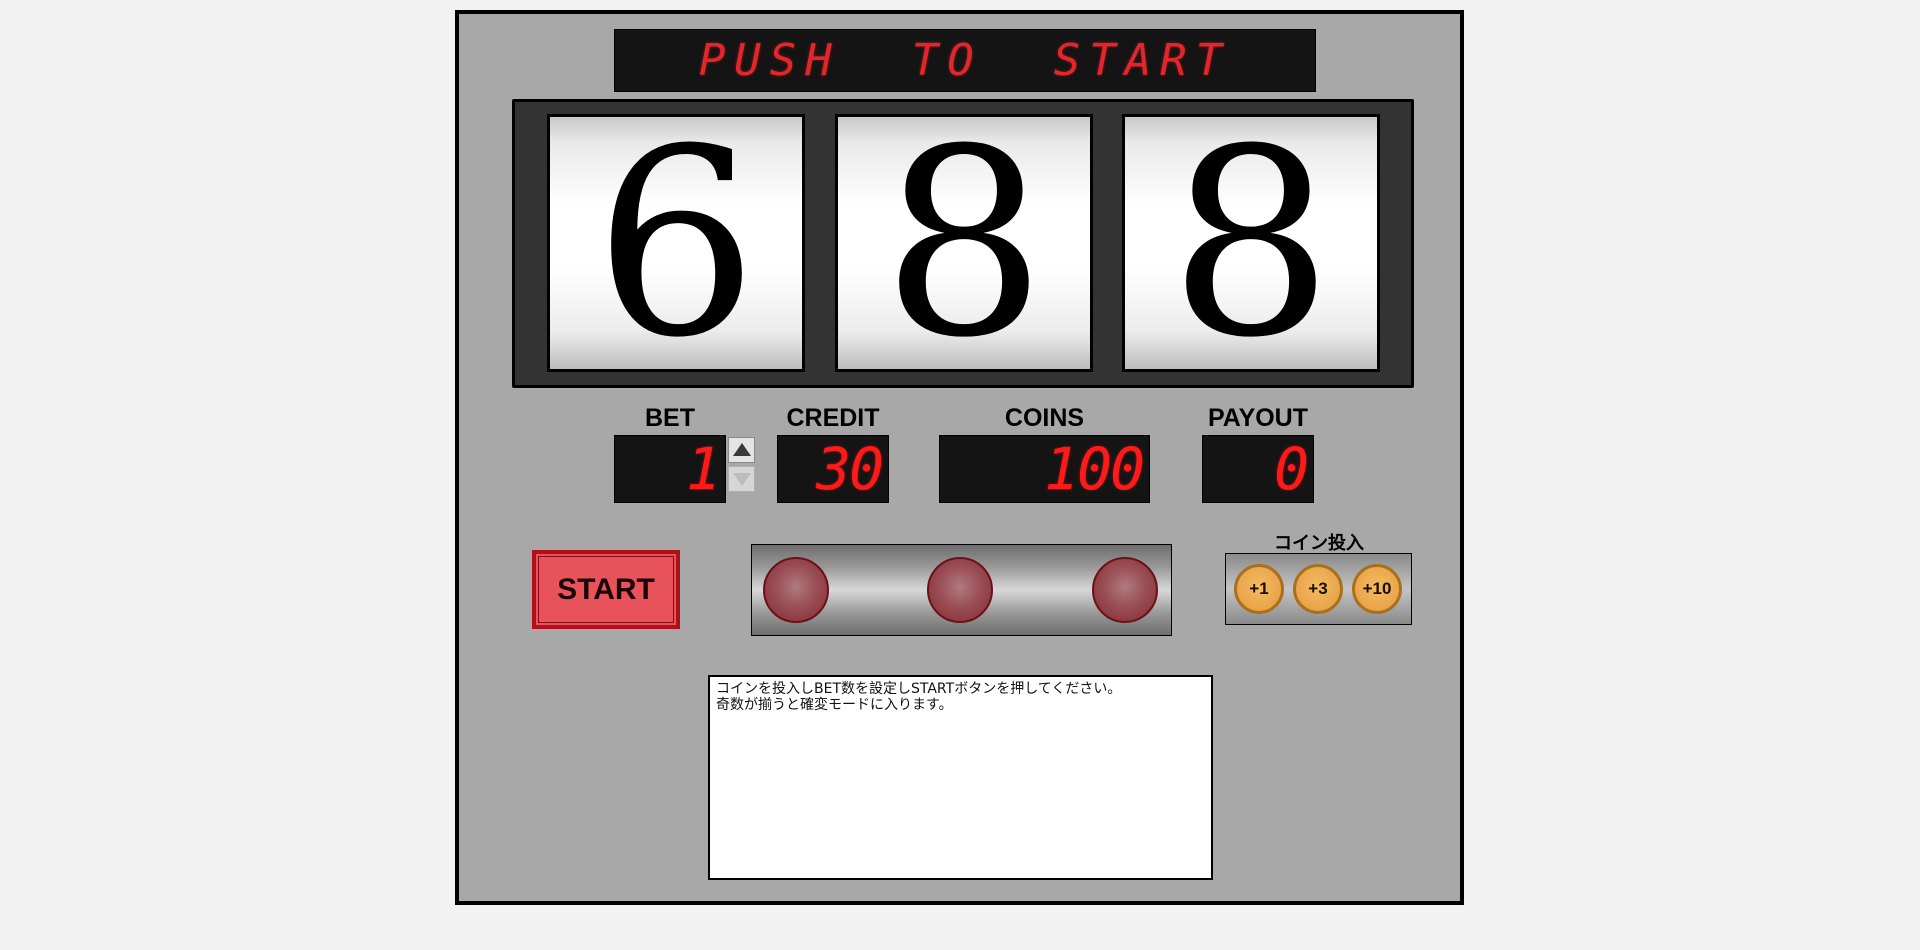  I want to click on bet-down-button, so click(741, 479).